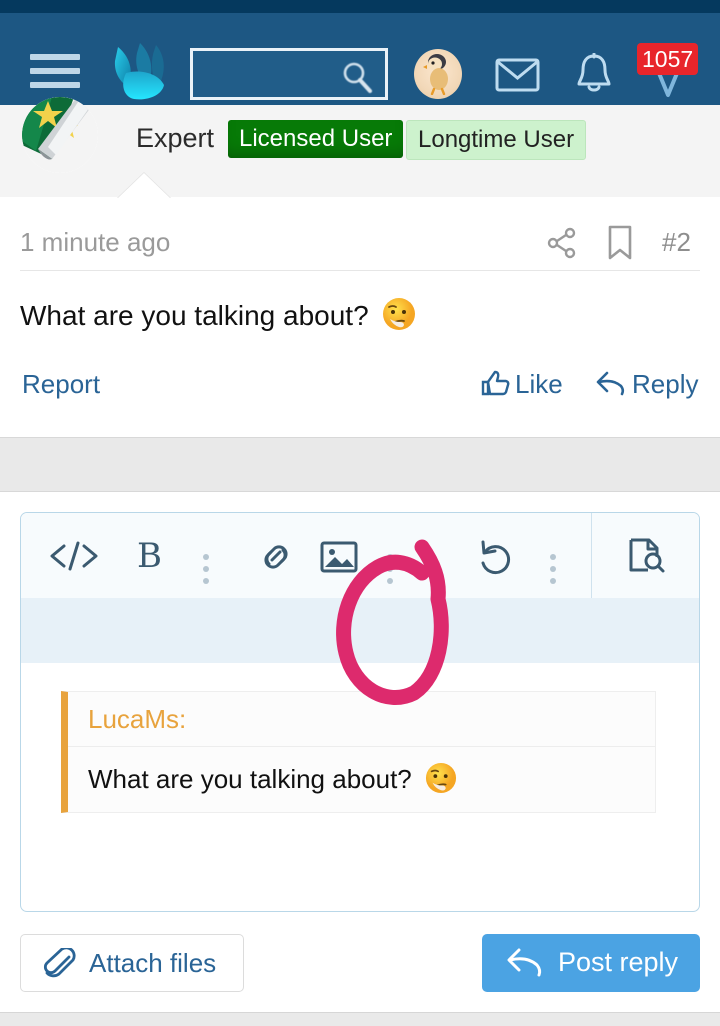 This screenshot has height=1026, width=720. What do you see at coordinates (60, 135) in the screenshot?
I see `post-author-avatar` at bounding box center [60, 135].